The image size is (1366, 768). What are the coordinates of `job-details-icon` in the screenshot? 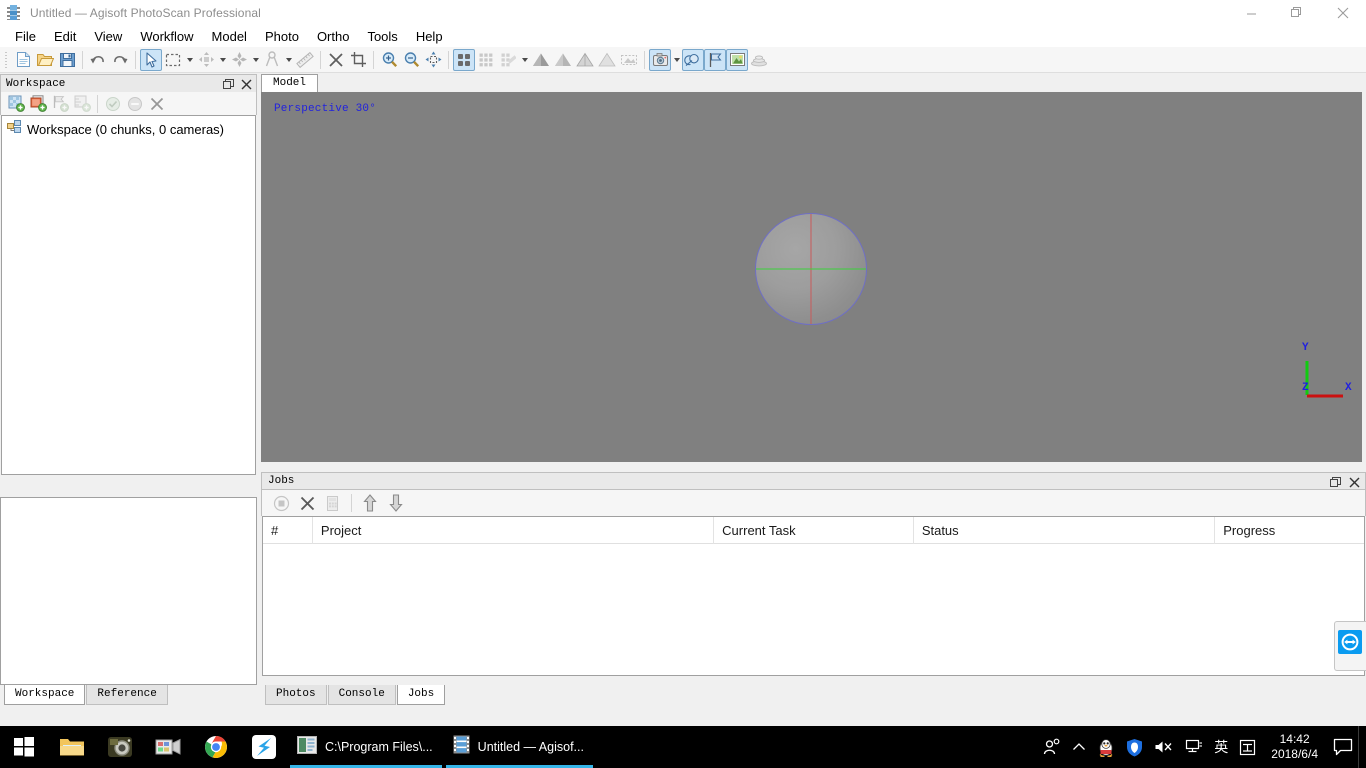 It's located at (333, 503).